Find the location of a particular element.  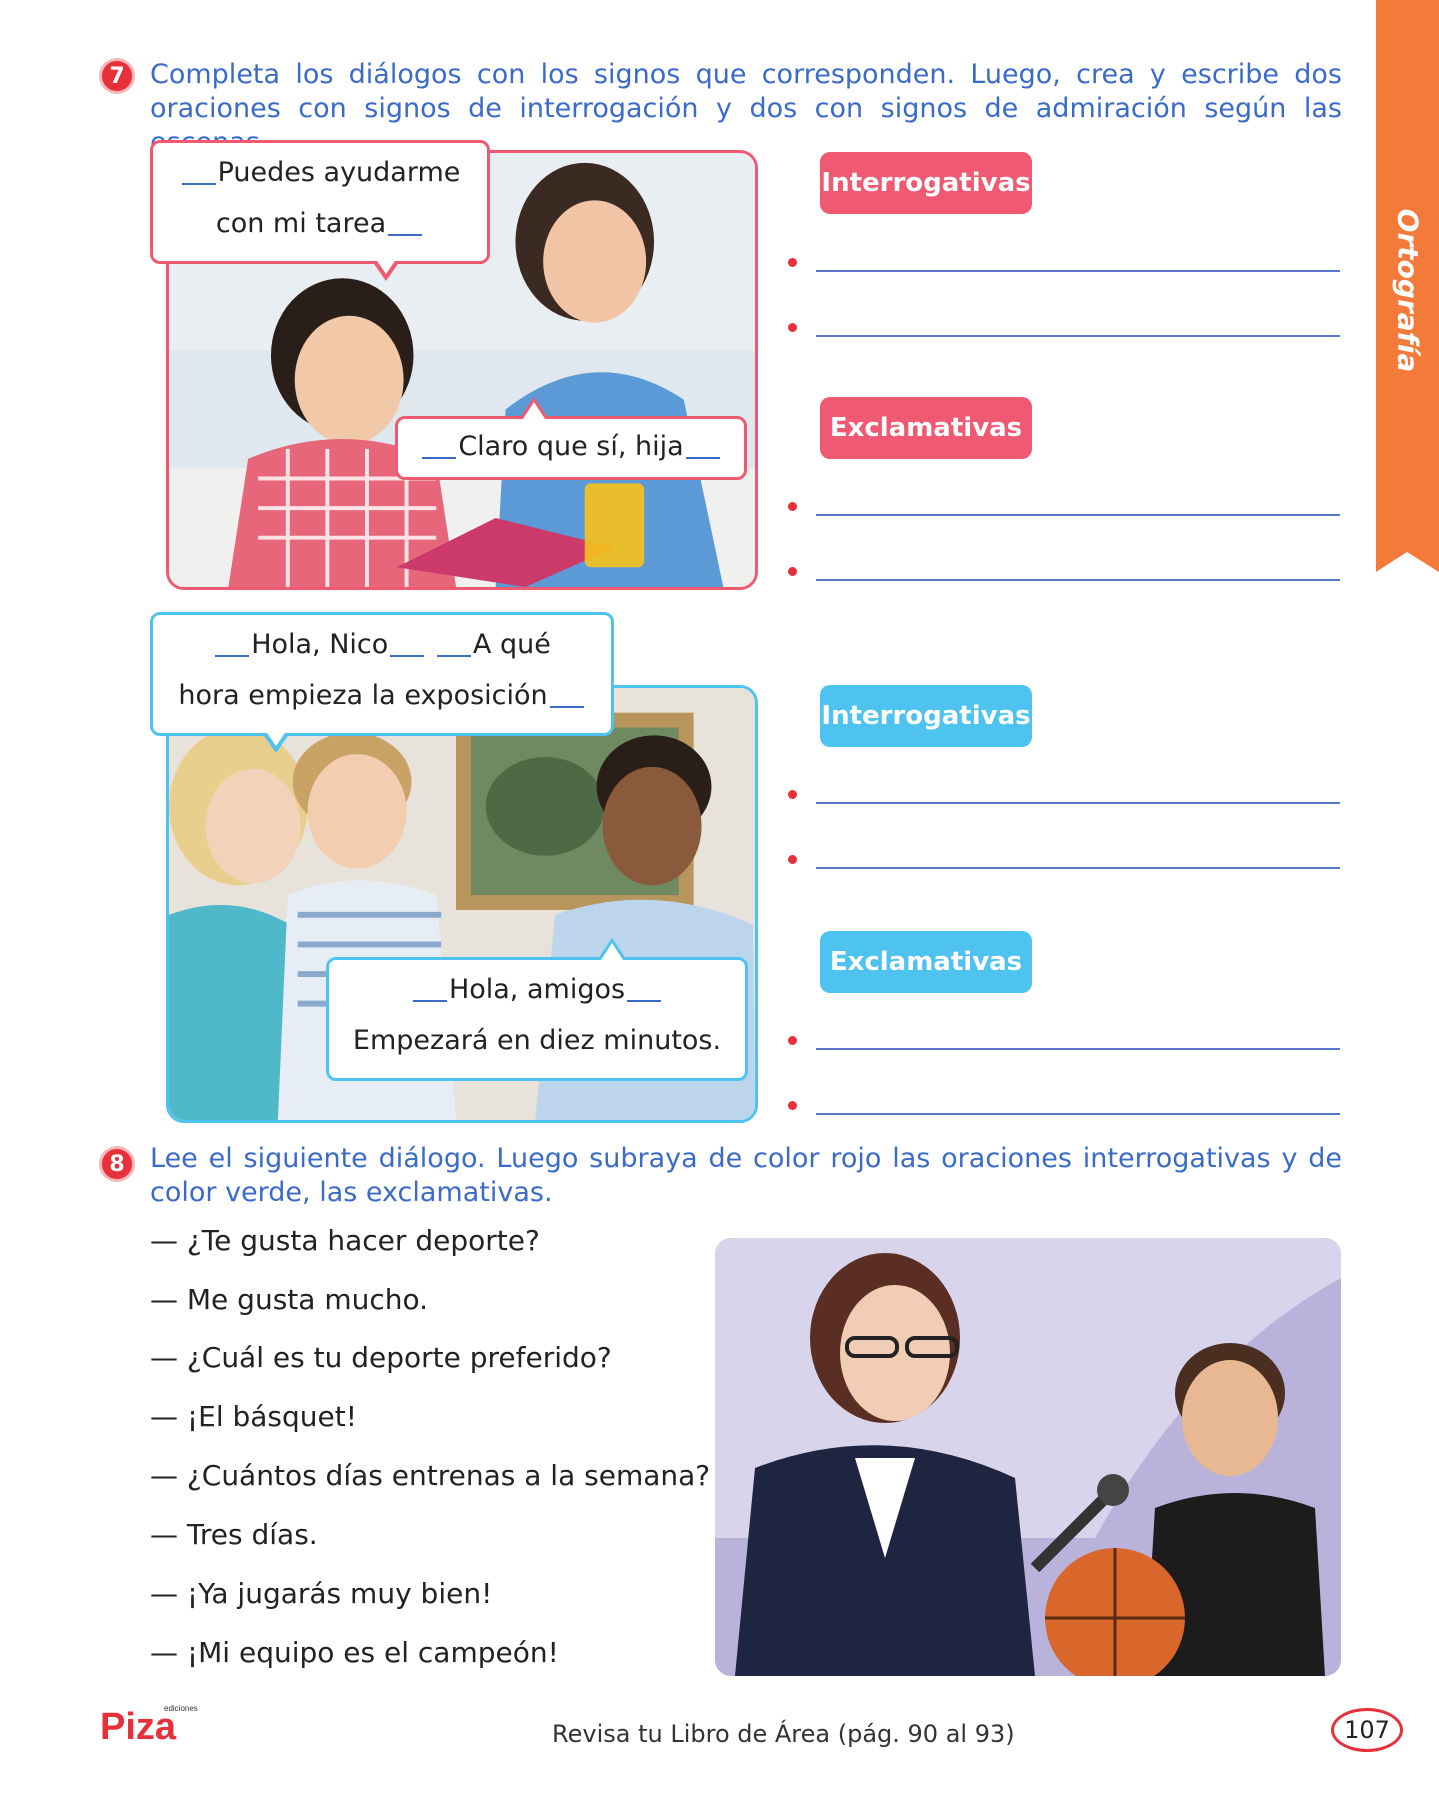

label-exclamativas-1: Exclamativas is located at coordinates (926, 428).